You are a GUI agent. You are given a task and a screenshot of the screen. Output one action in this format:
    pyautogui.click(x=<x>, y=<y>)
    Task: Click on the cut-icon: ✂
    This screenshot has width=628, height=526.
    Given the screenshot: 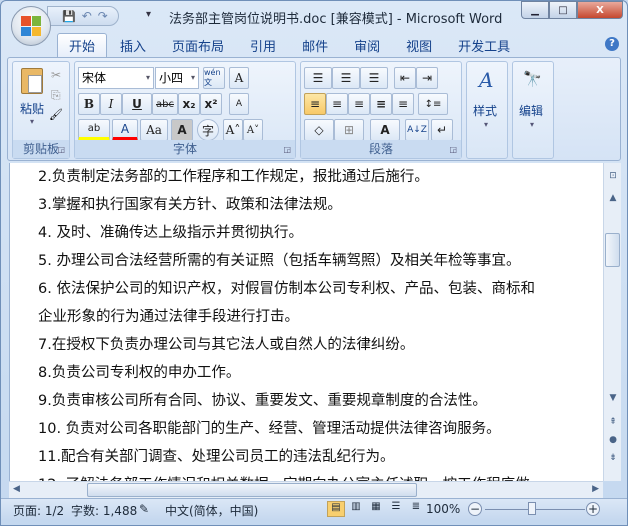 What is the action you would take?
    pyautogui.click(x=56, y=75)
    